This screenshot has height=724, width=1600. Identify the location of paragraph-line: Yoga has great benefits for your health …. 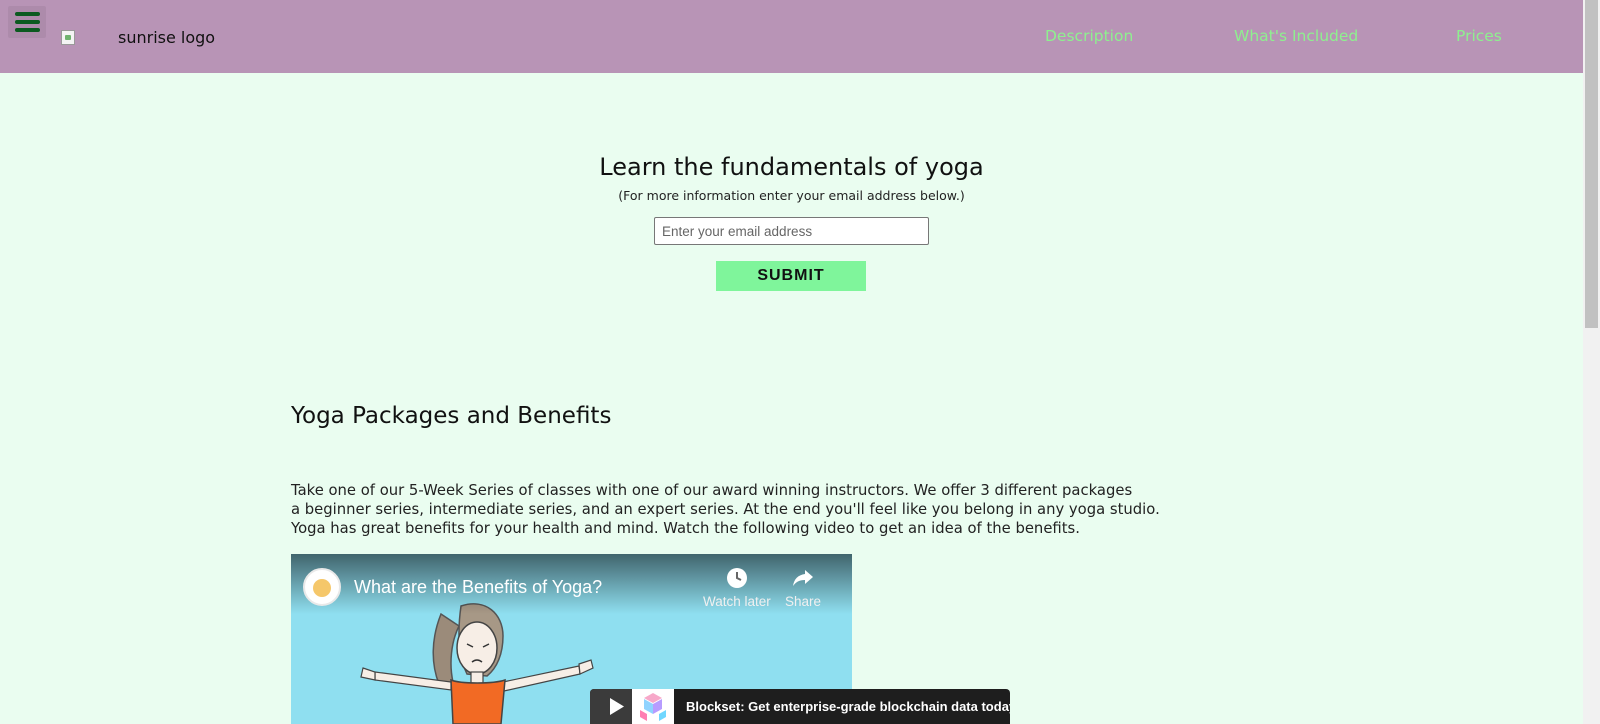
(685, 528).